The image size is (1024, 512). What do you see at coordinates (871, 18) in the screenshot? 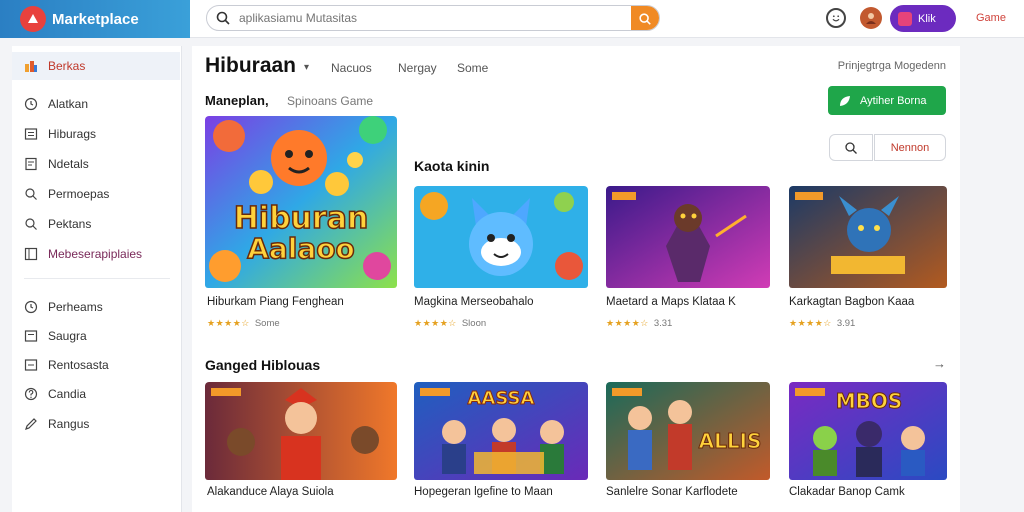
I see `user-avatar` at bounding box center [871, 18].